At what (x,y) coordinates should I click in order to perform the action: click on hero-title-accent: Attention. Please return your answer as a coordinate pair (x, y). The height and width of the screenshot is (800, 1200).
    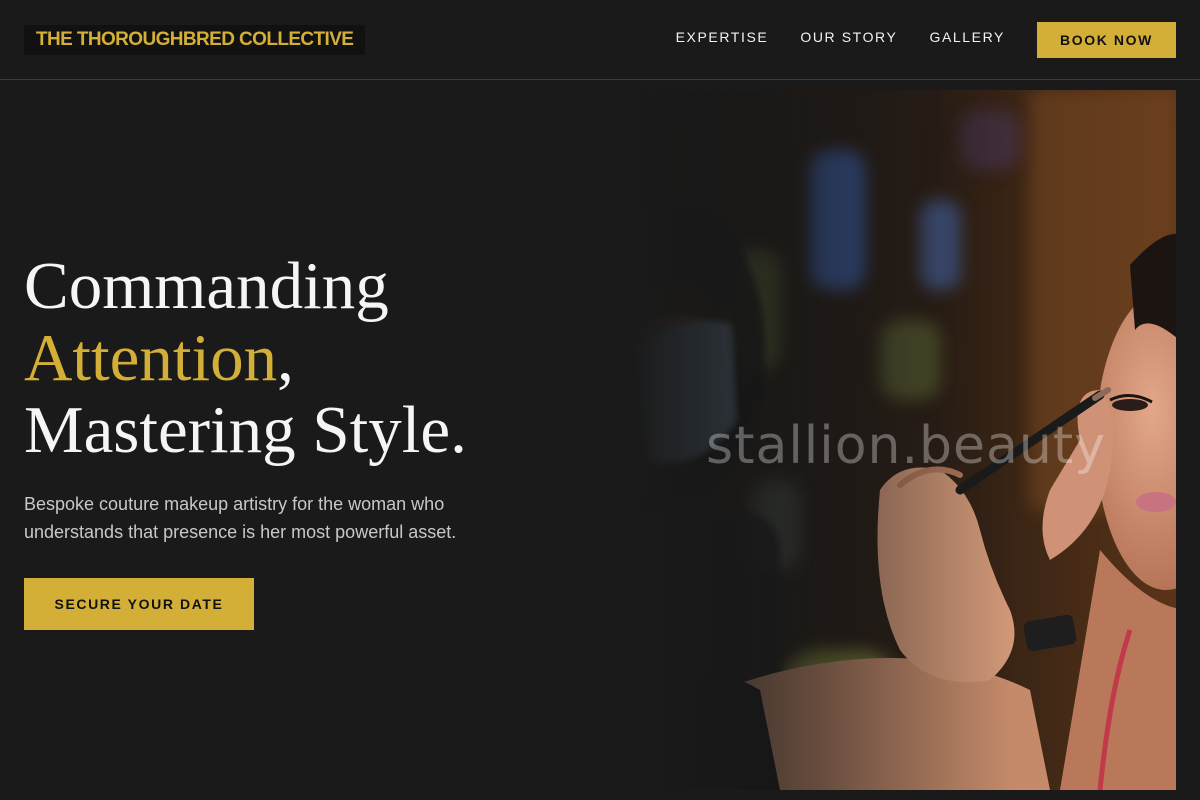
    Looking at the image, I should click on (151, 358).